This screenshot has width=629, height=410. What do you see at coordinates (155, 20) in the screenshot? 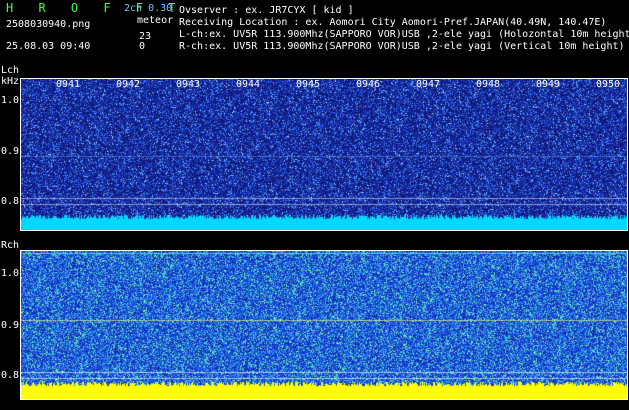
I see `meteor-label: meteor` at bounding box center [155, 20].